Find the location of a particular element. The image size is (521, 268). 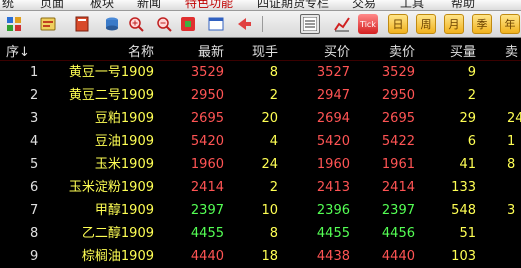

menu-tools: 工具 is located at coordinates (412, 5).